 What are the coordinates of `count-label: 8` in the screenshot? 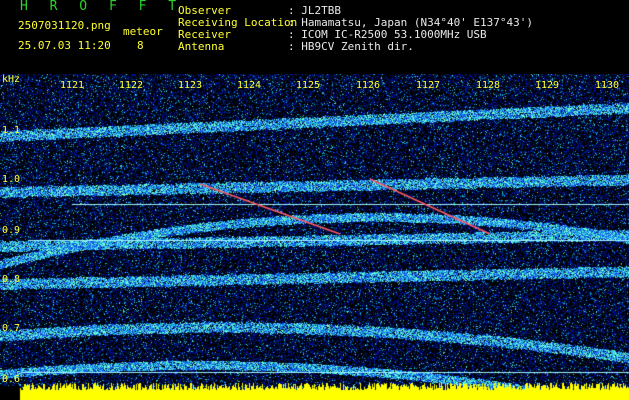 It's located at (140, 45).